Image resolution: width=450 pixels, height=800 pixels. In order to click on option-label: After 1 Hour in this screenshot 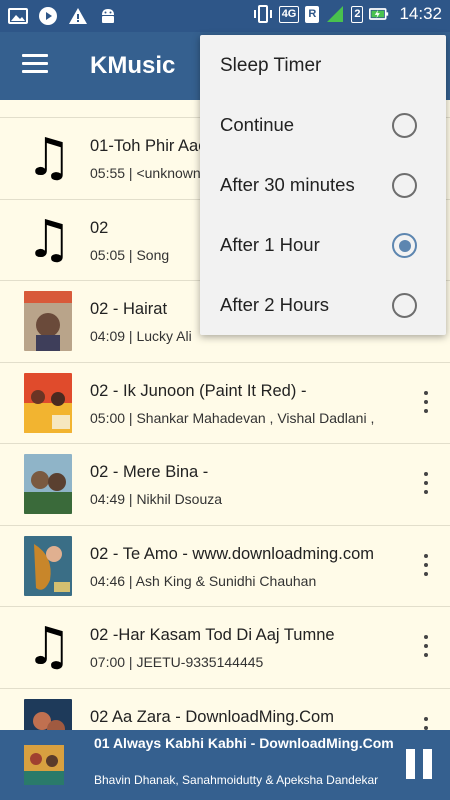, I will do `click(270, 244)`.